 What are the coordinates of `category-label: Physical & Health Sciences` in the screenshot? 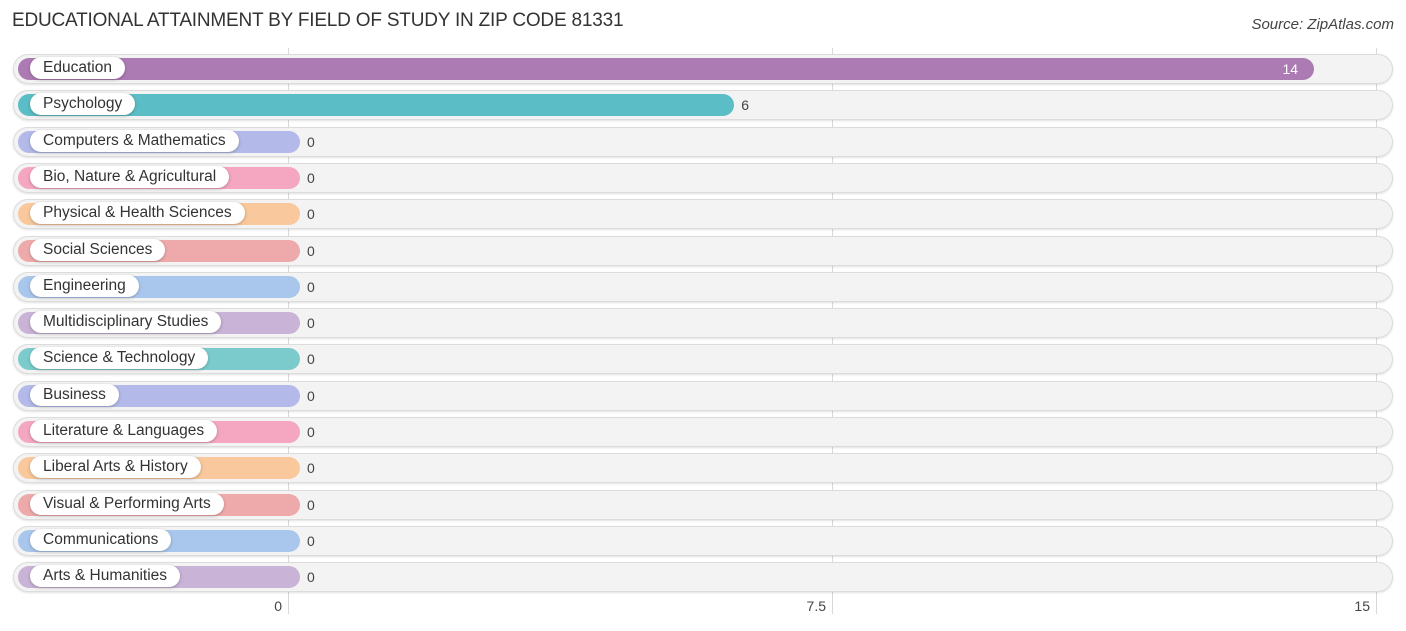 It's located at (137, 213).